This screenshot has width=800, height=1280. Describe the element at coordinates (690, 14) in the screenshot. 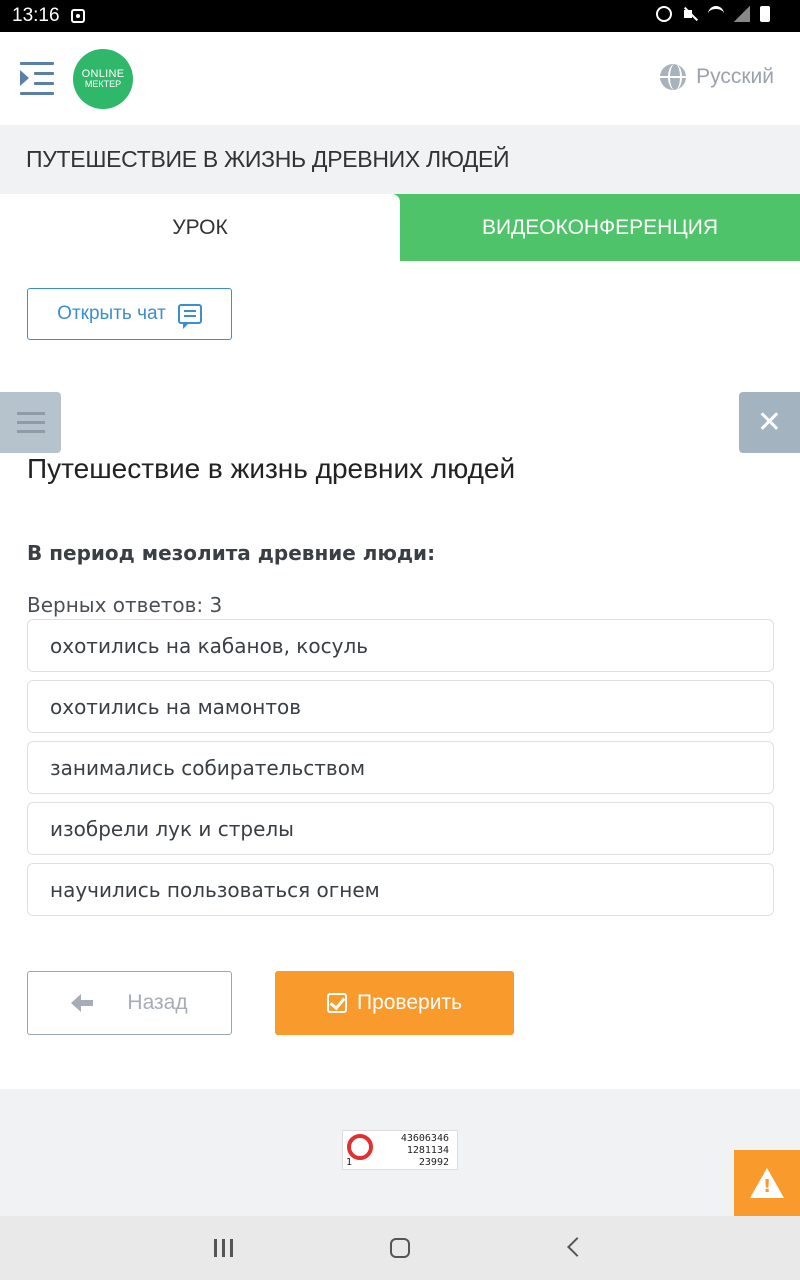

I see `mute-icon` at that location.